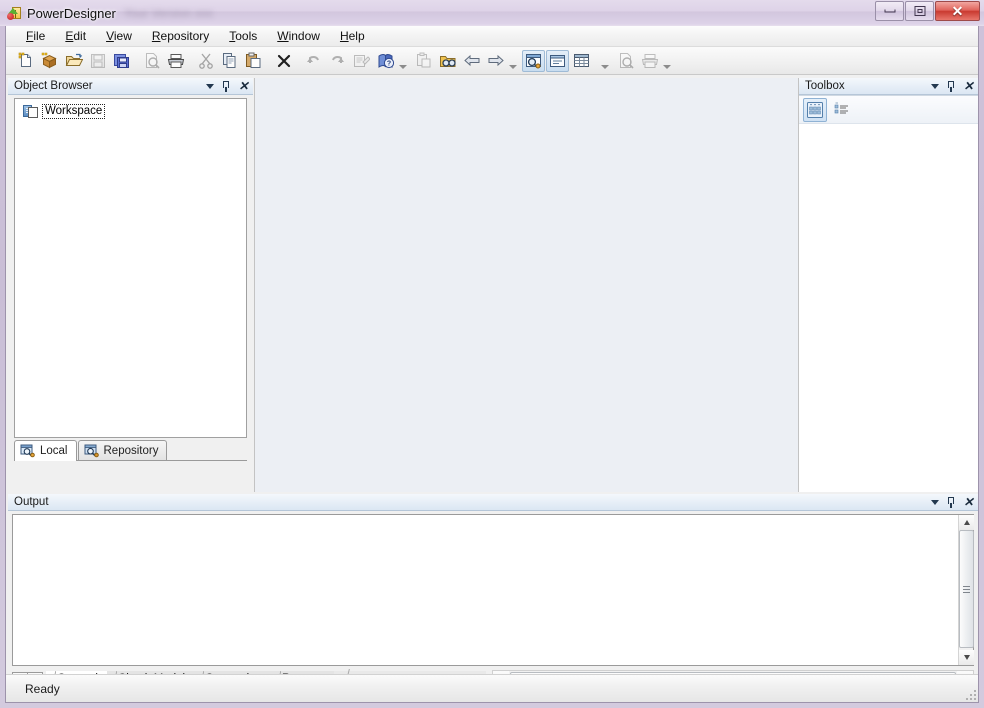 This screenshot has width=984, height=708. Describe the element at coordinates (492, 688) in the screenshot. I see `status-bar: Ready` at that location.